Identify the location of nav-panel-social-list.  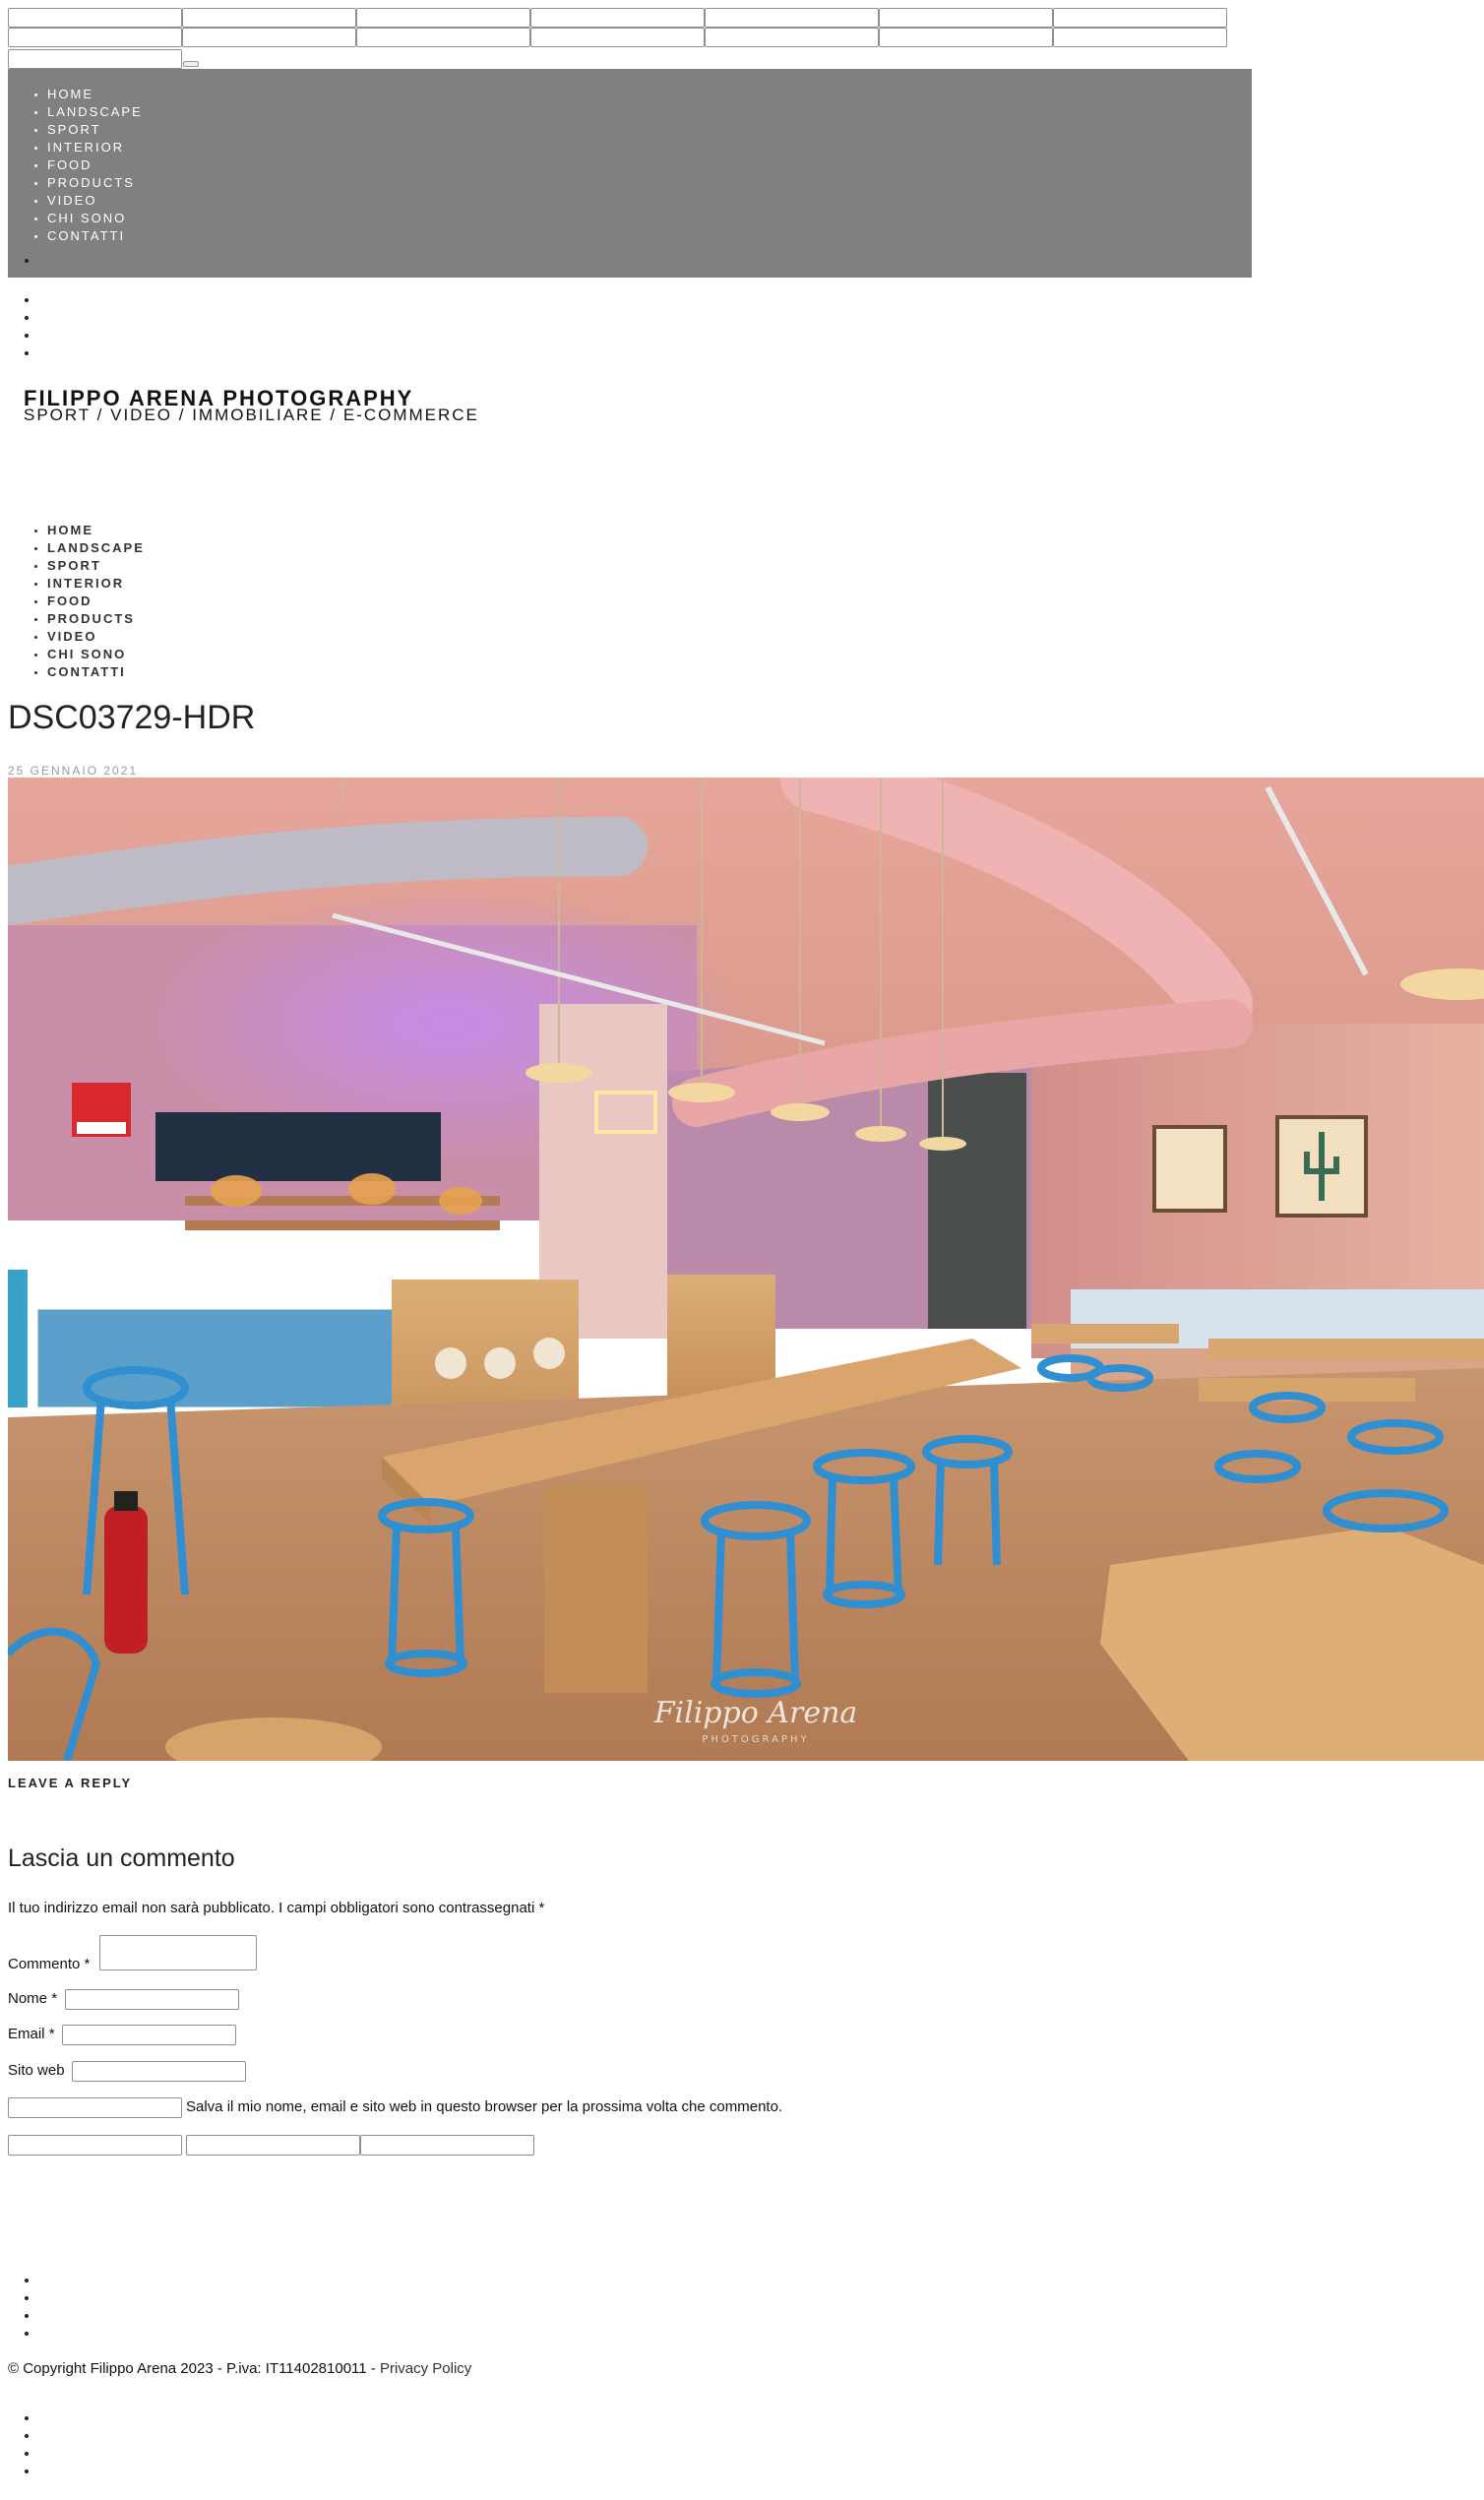
(24, 261).